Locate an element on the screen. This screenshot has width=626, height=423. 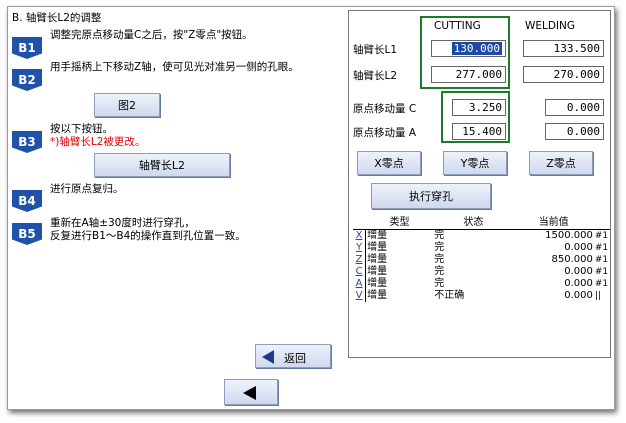
axis-link-c: C is located at coordinates (360, 272).